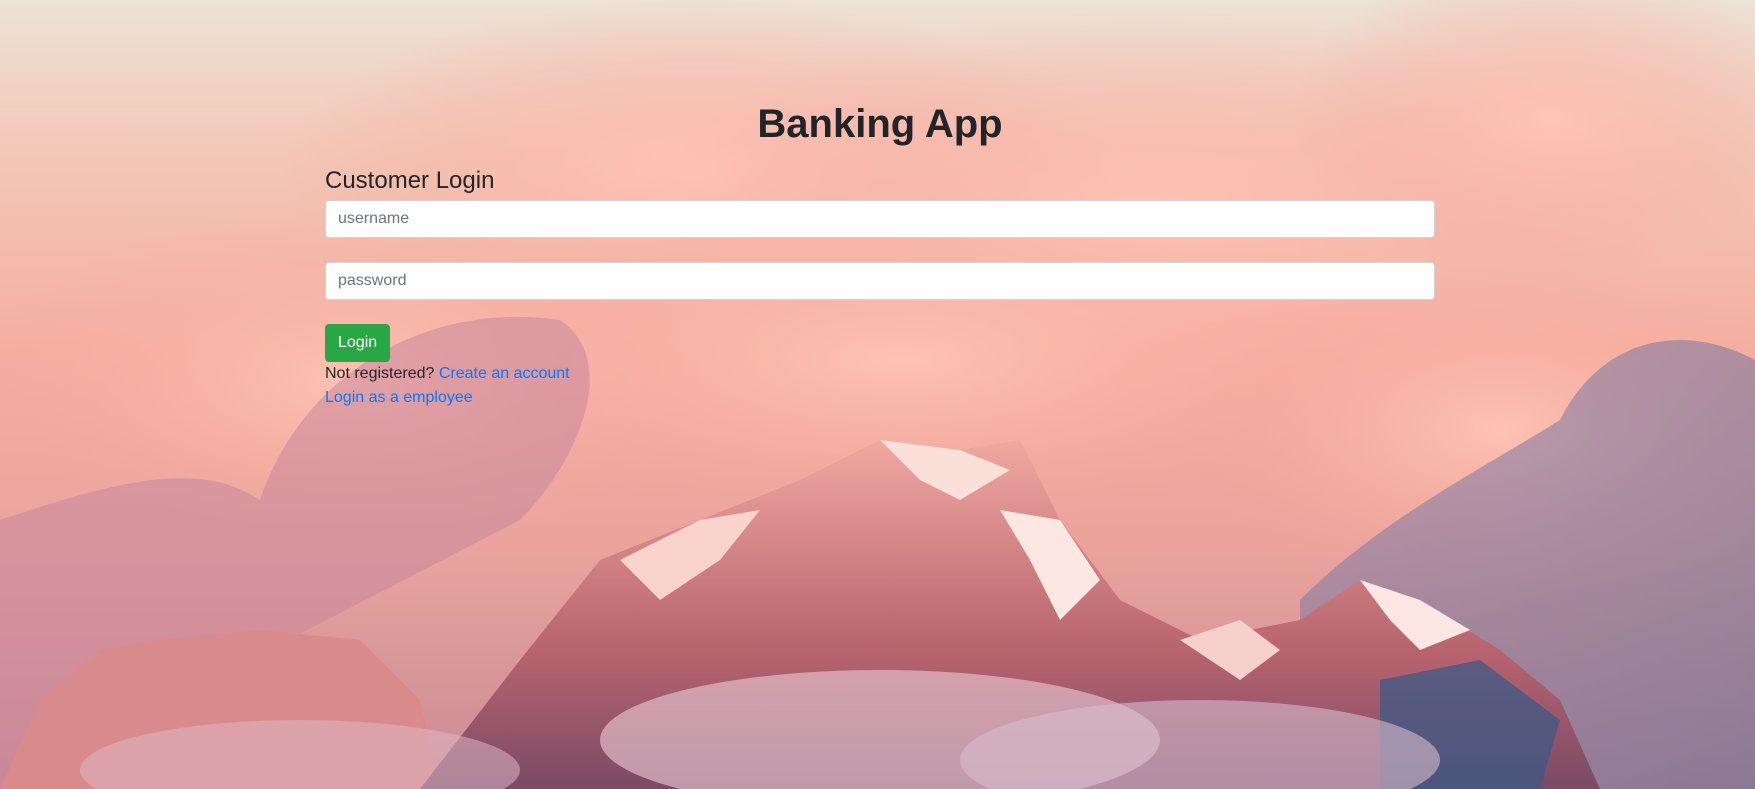 This screenshot has height=789, width=1755. I want to click on page-title: Banking App, so click(880, 124).